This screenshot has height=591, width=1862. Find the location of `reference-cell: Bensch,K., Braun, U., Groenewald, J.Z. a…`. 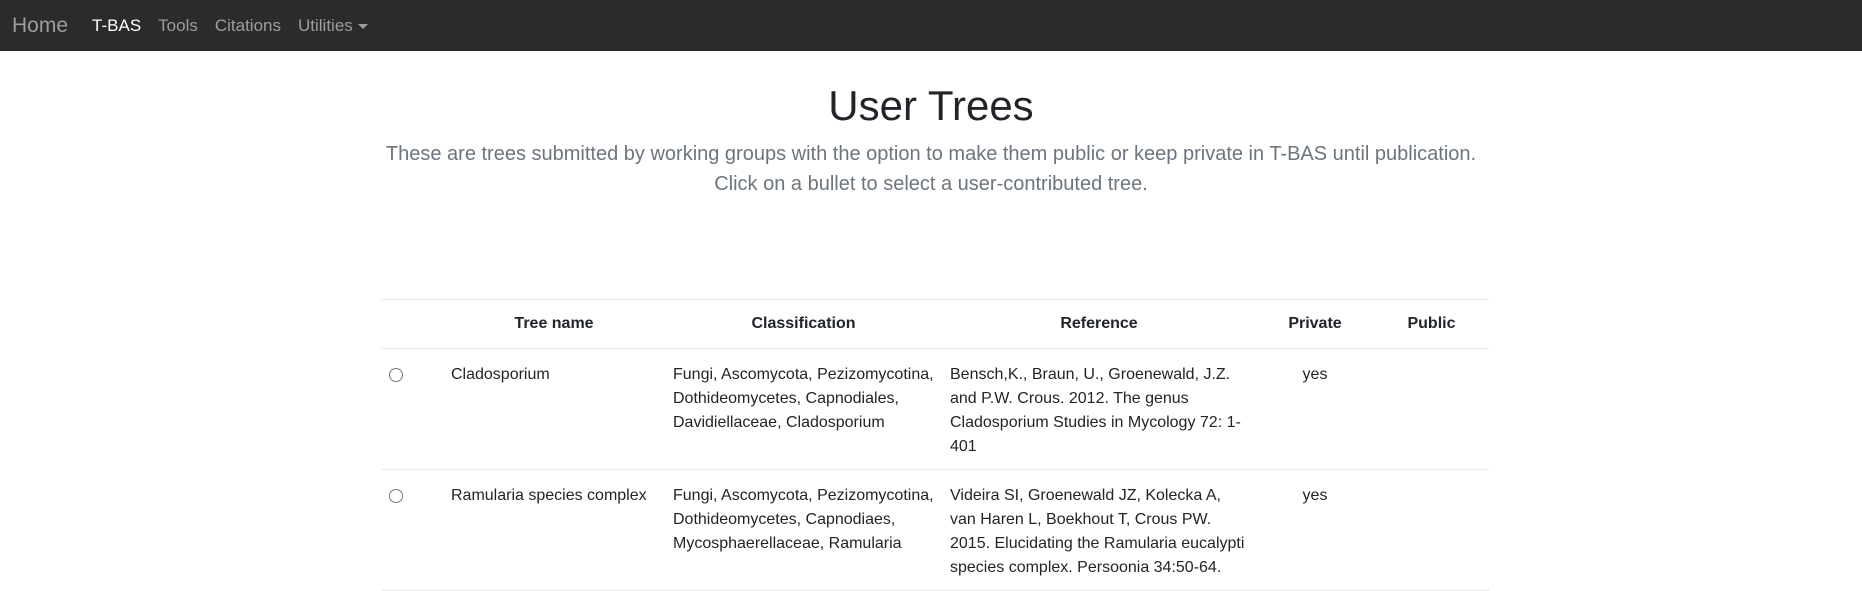

reference-cell: Bensch,K., Braun, U., Groenewald, J.Z. a… is located at coordinates (1099, 409).